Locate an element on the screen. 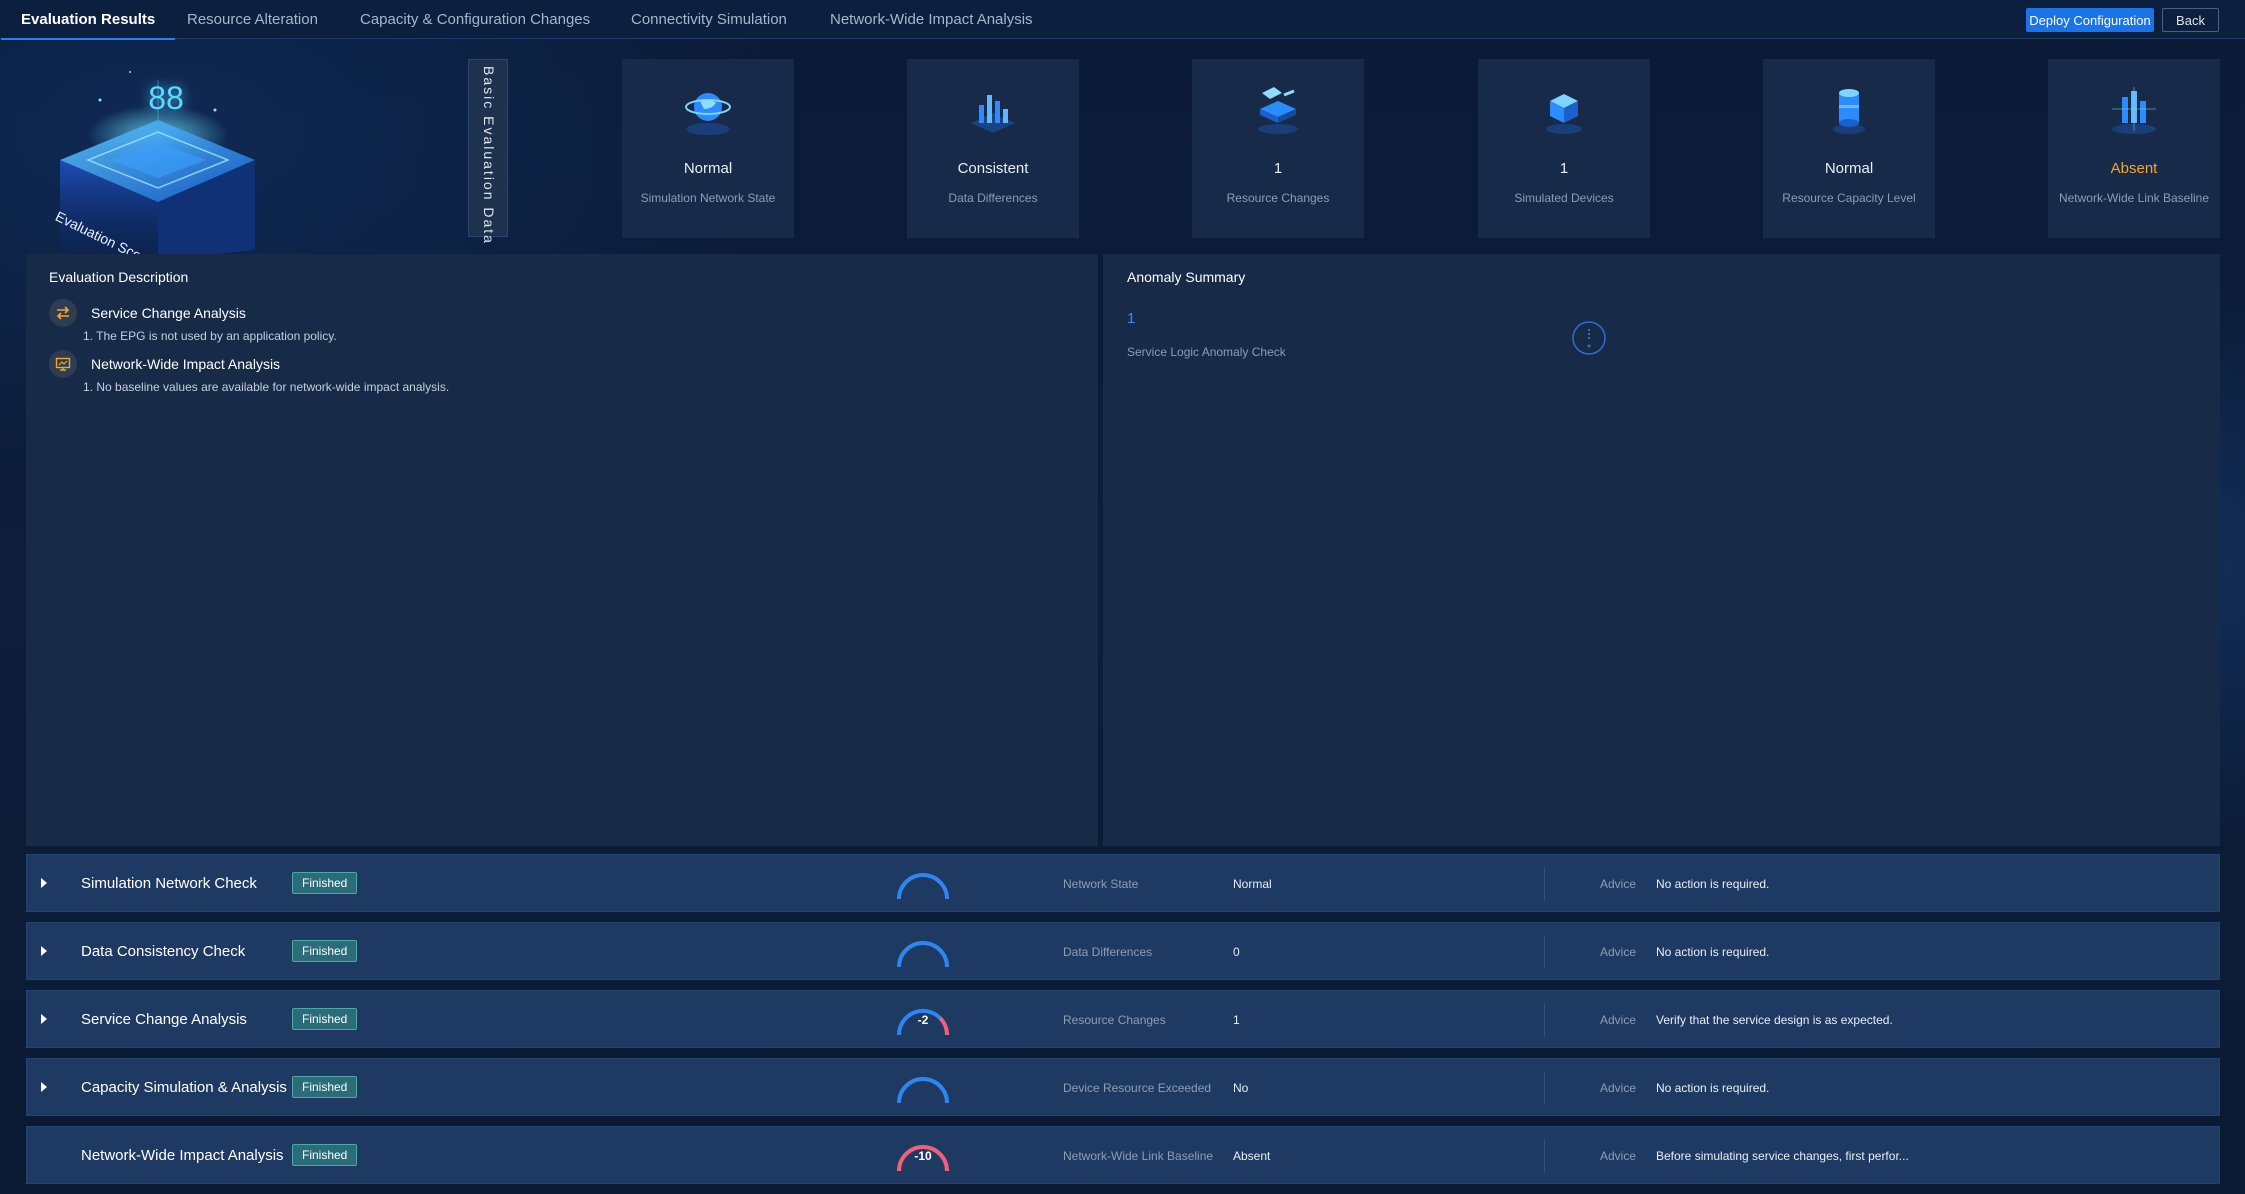 This screenshot has width=2245, height=1194. evaluation-score-value: 88 is located at coordinates (166, 98).